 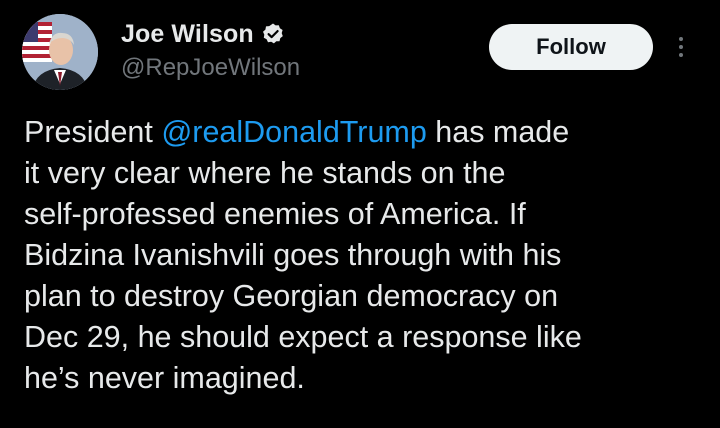 I want to click on author-name-row: Joe Wilson, so click(x=203, y=34).